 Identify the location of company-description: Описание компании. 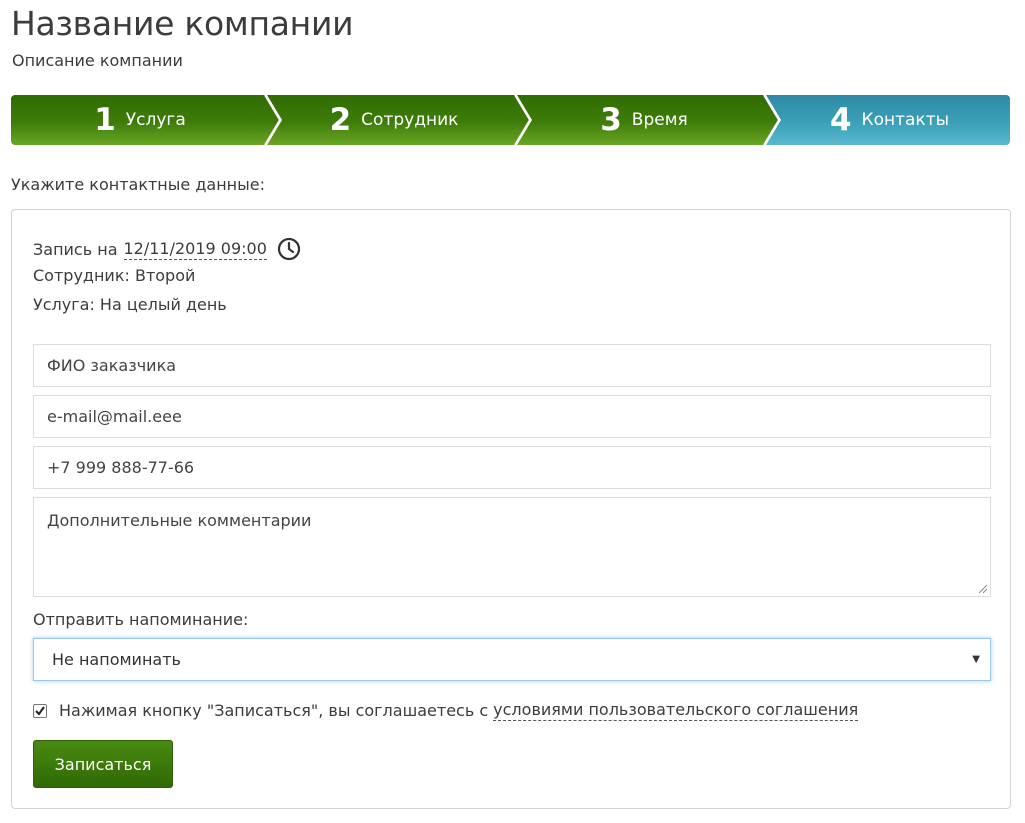
(97, 60).